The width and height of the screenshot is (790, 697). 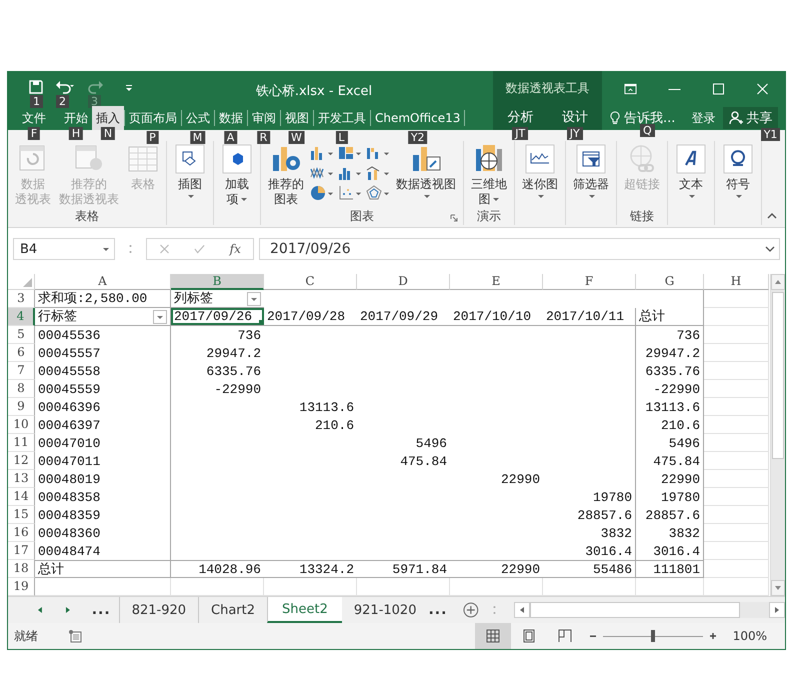 I want to click on column-header: G, so click(x=670, y=282).